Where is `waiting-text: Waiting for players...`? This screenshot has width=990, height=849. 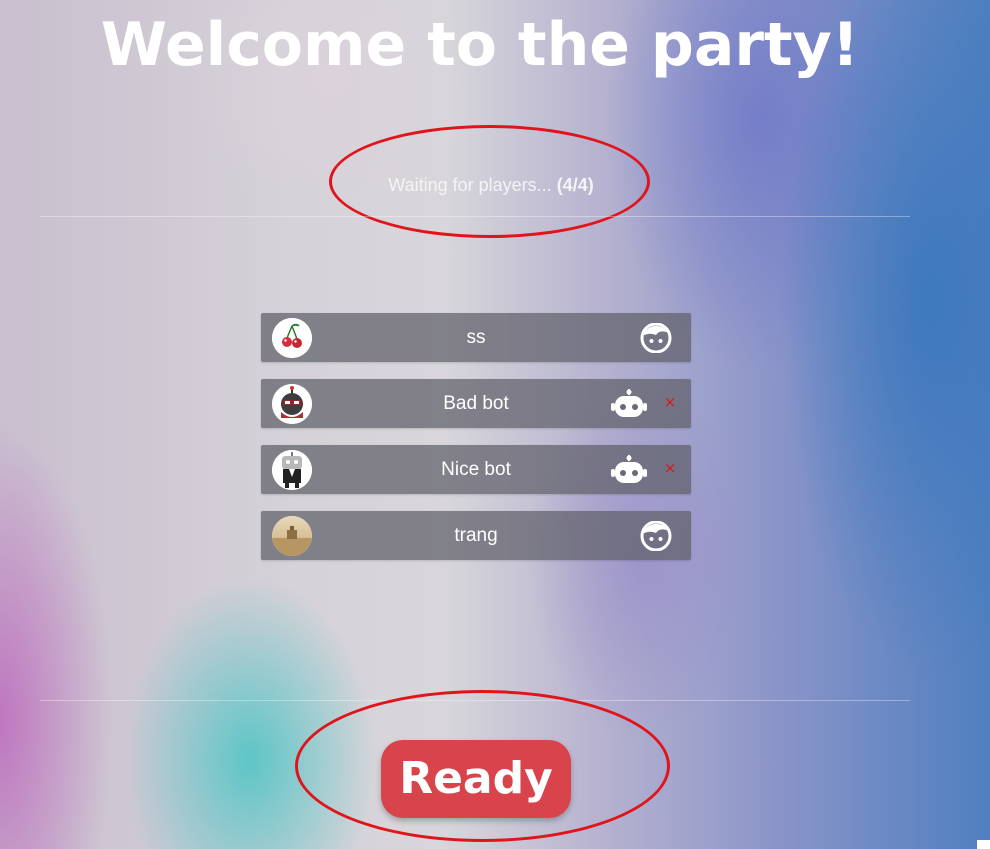 waiting-text: Waiting for players... is located at coordinates (470, 185).